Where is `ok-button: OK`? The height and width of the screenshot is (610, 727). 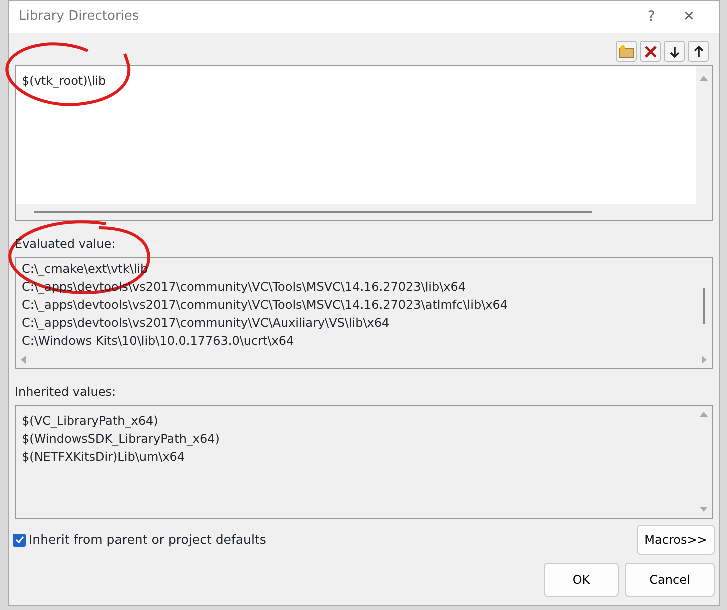 ok-button: OK is located at coordinates (581, 580).